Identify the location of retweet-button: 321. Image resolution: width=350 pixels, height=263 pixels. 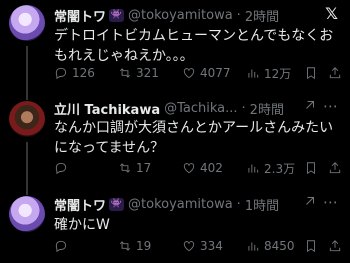
(150, 73).